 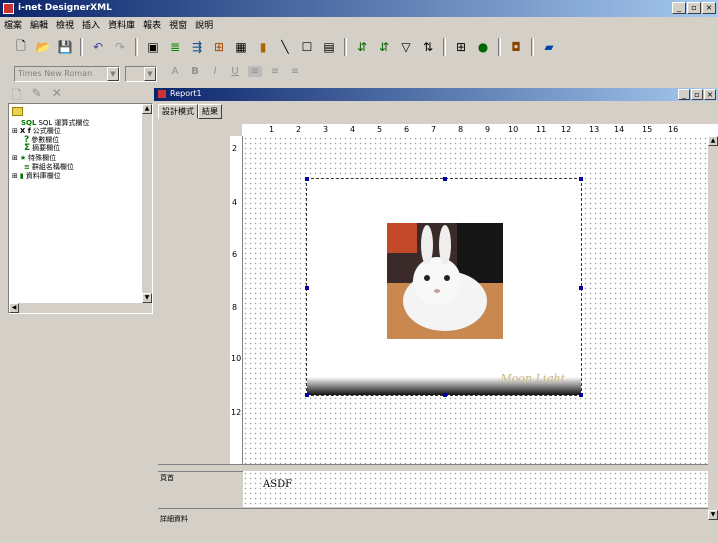 What do you see at coordinates (275, 71) in the screenshot?
I see `align-center-button: ≡` at bounding box center [275, 71].